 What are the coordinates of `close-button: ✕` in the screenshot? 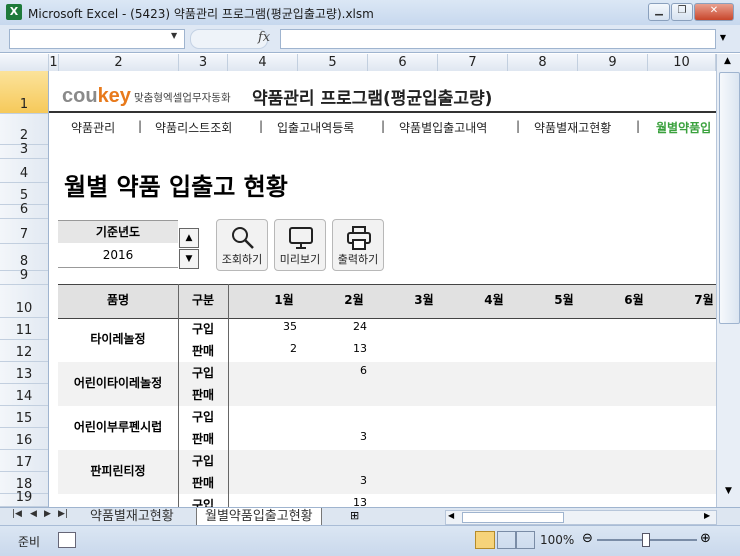 It's located at (714, 12).